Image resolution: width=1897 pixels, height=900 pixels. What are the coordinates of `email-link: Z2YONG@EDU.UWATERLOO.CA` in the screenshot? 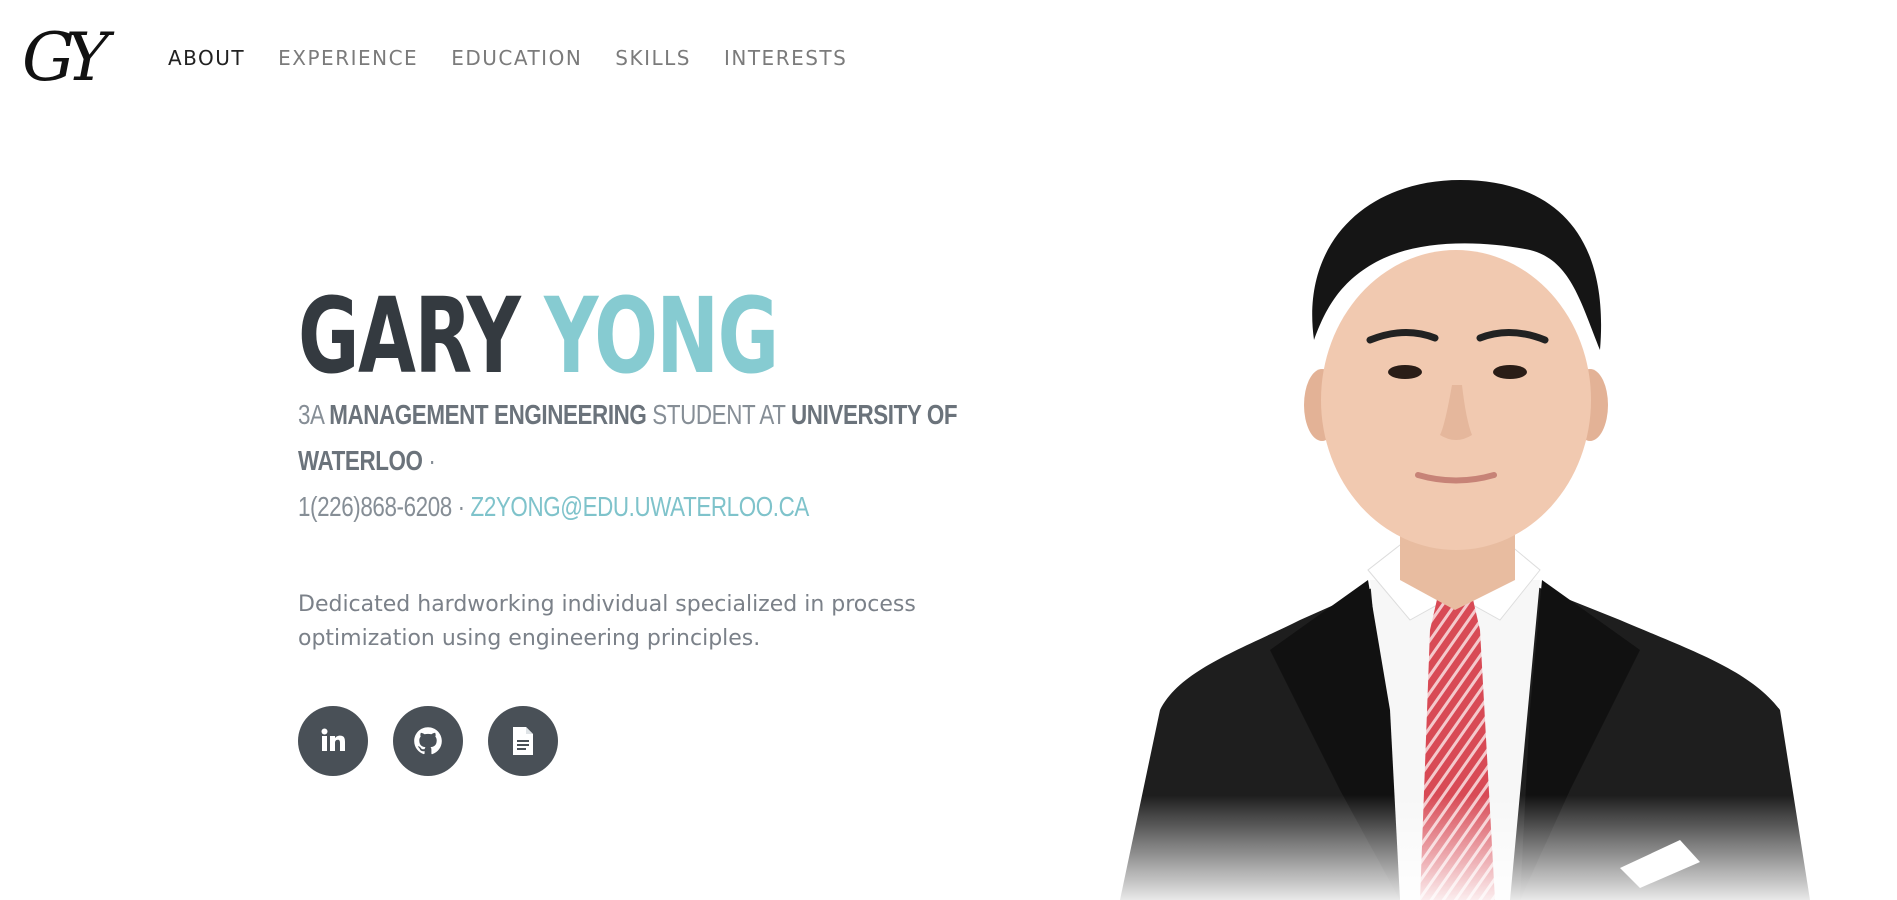 It's located at (640, 506).